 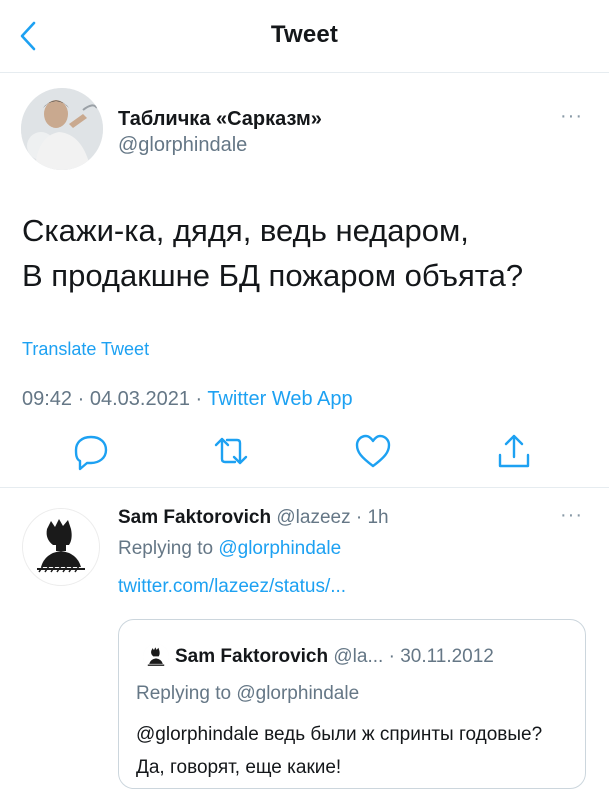 I want to click on divider, so click(x=304, y=487).